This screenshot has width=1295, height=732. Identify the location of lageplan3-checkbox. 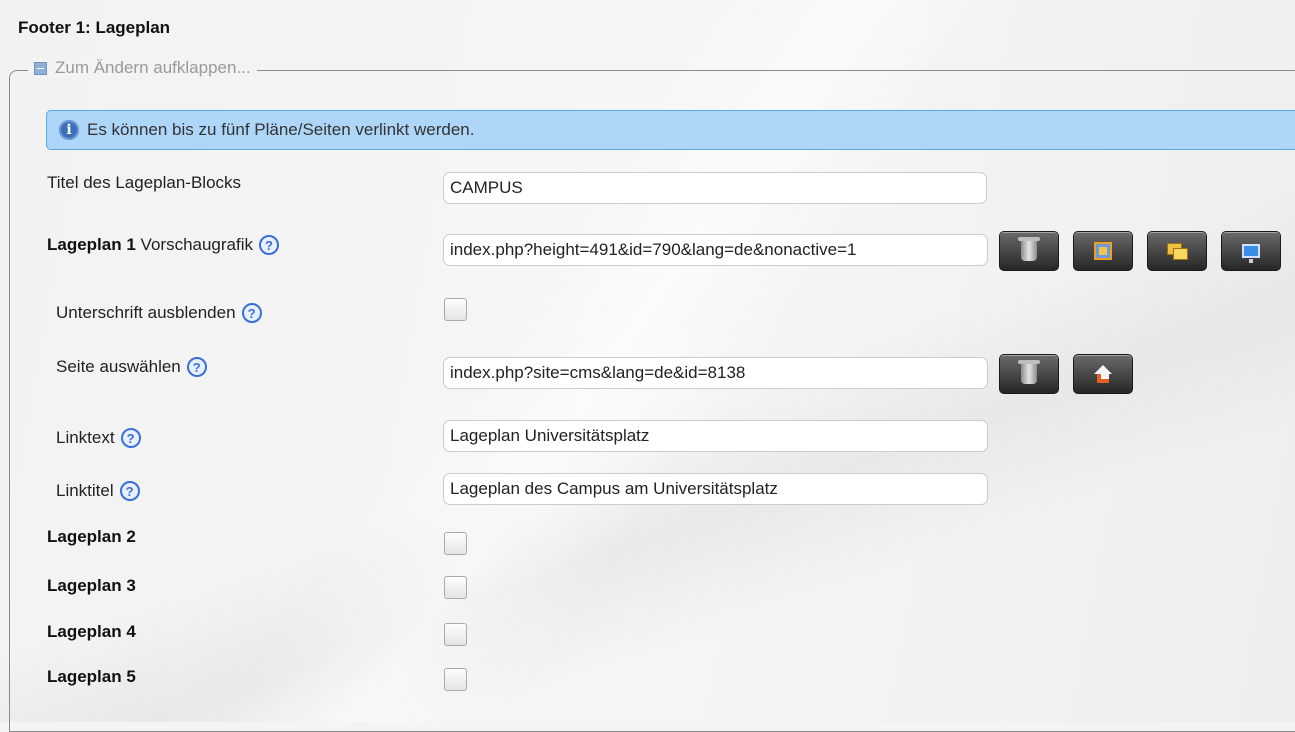
(455, 587).